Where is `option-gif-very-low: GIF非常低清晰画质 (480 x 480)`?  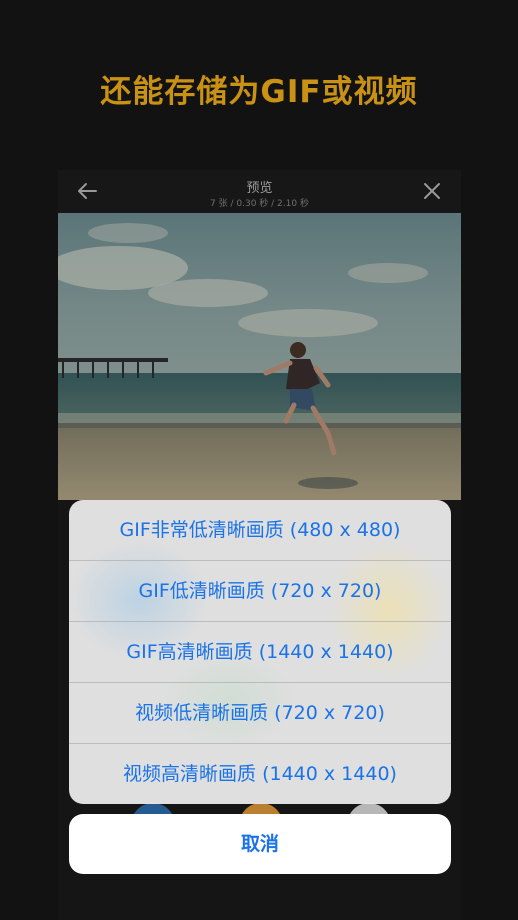
option-gif-very-low: GIF非常低清晰画质 (480 x 480) is located at coordinates (260, 530).